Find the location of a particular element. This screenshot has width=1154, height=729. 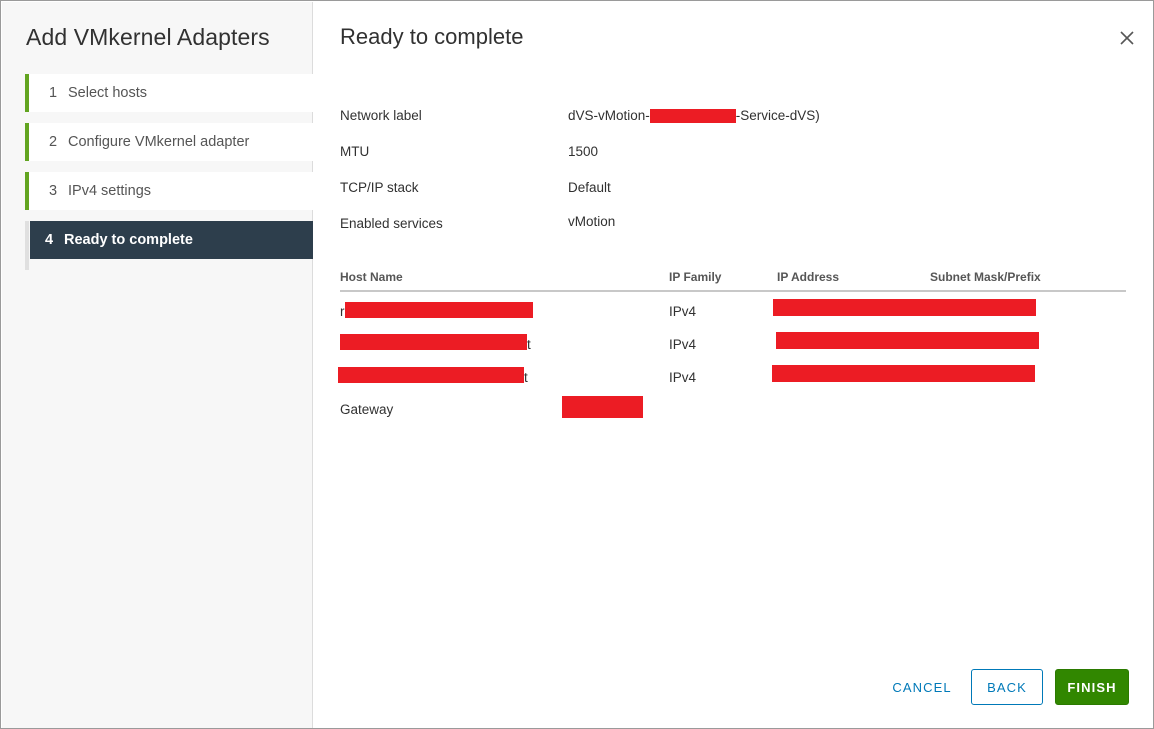

step-label: Select hosts is located at coordinates (107, 93).